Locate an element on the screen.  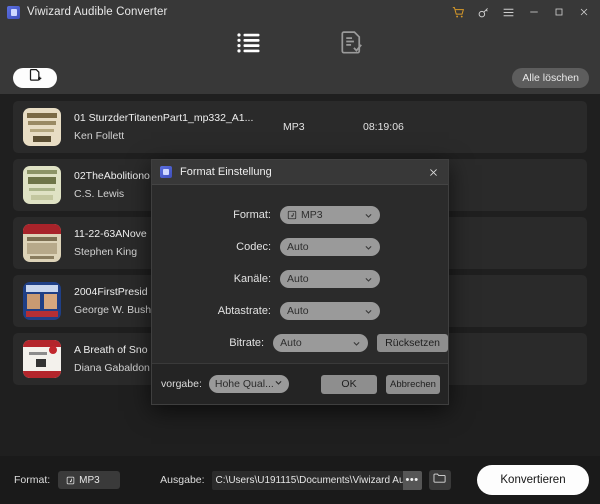
samplerate-value: Auto is located at coordinates (298, 311).